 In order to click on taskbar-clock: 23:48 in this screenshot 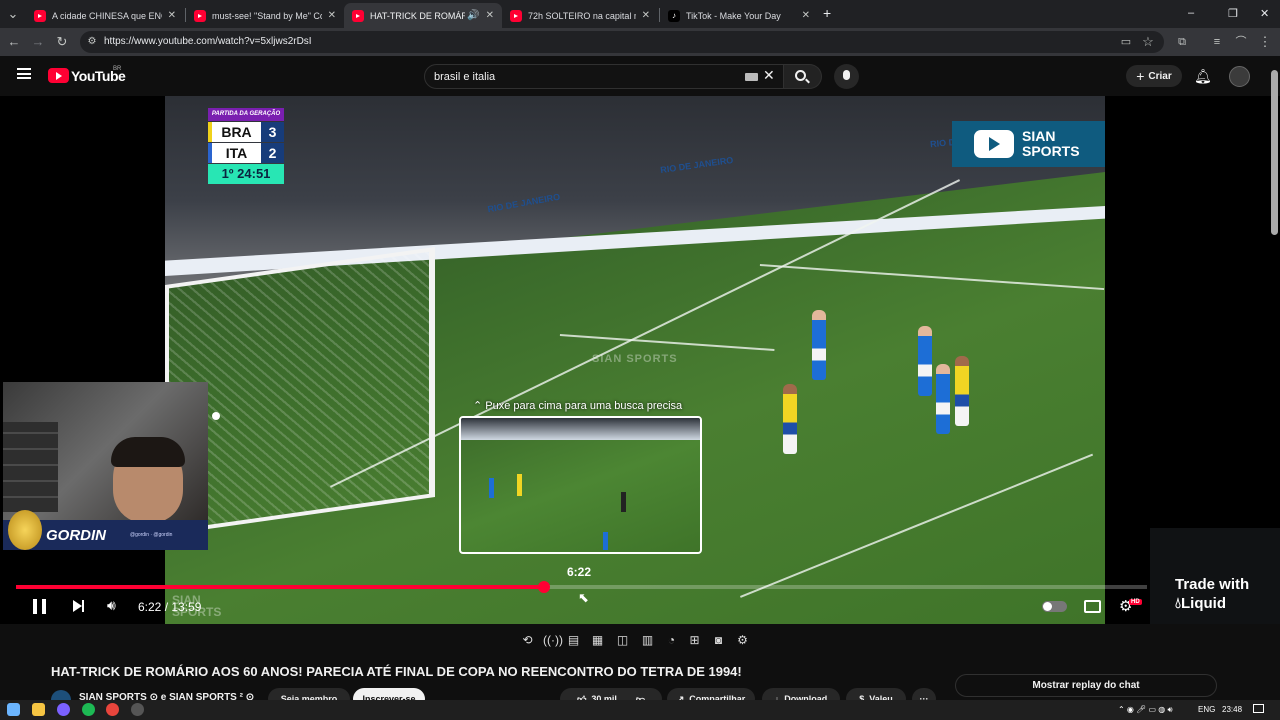, I will do `click(1232, 709)`.